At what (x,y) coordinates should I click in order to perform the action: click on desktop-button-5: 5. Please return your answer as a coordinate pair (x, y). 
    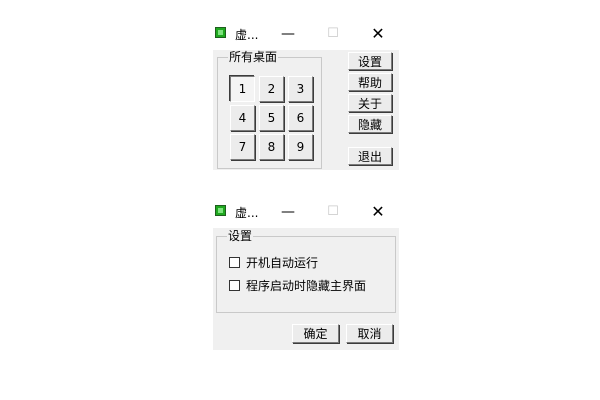
    Looking at the image, I should click on (271, 118).